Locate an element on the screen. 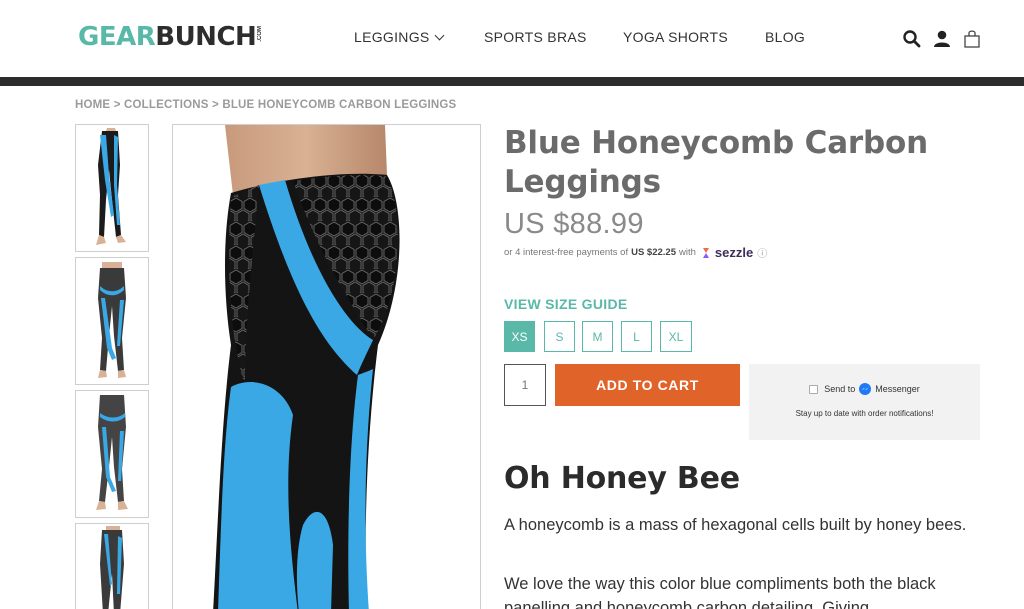 The width and height of the screenshot is (1024, 609). quantity-input: 1 is located at coordinates (525, 385).